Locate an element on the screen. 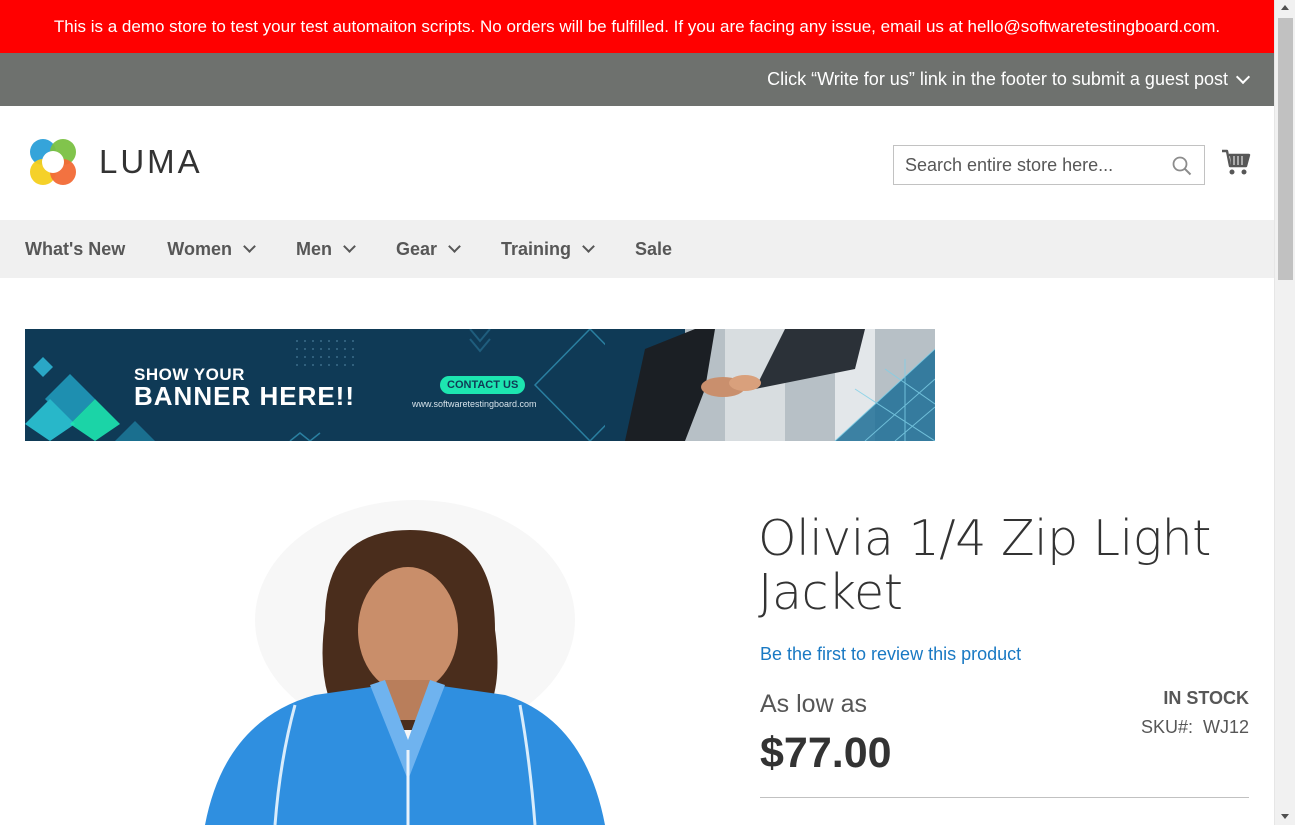  luma-logo-icon is located at coordinates (53, 162).